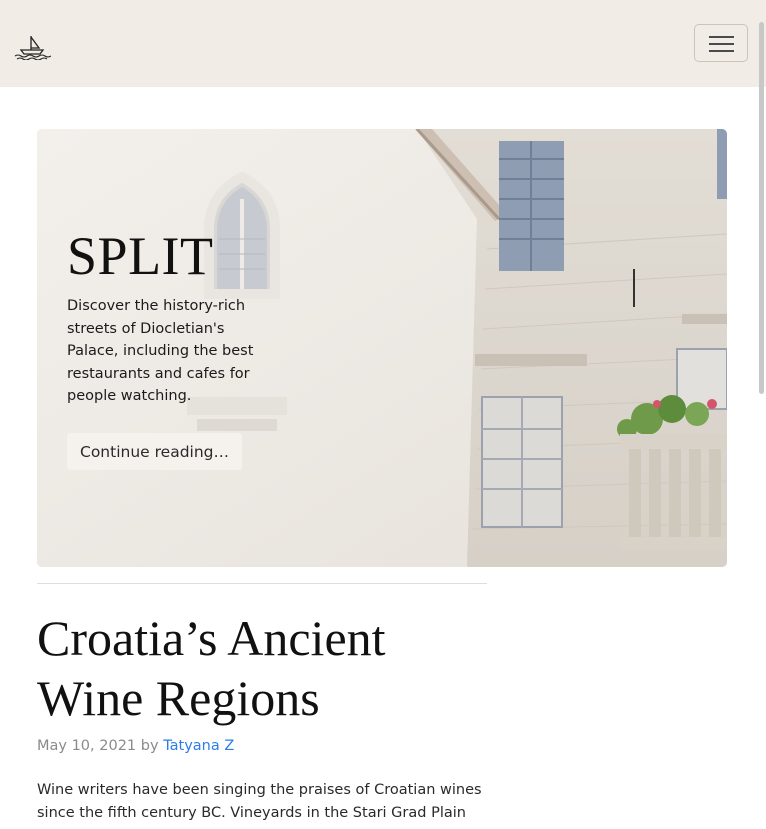  I want to click on navbar-toggle-button, so click(721, 43).